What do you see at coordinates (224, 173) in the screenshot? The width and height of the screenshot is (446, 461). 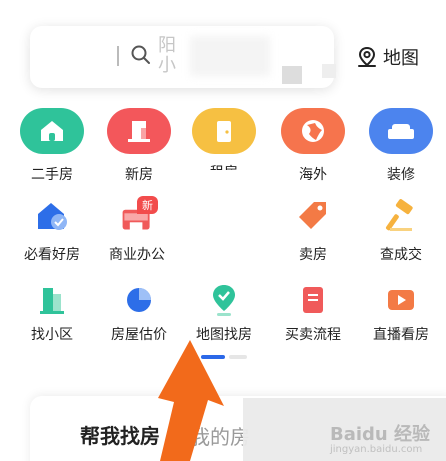 I see `grid-item-label: 租房` at bounding box center [224, 173].